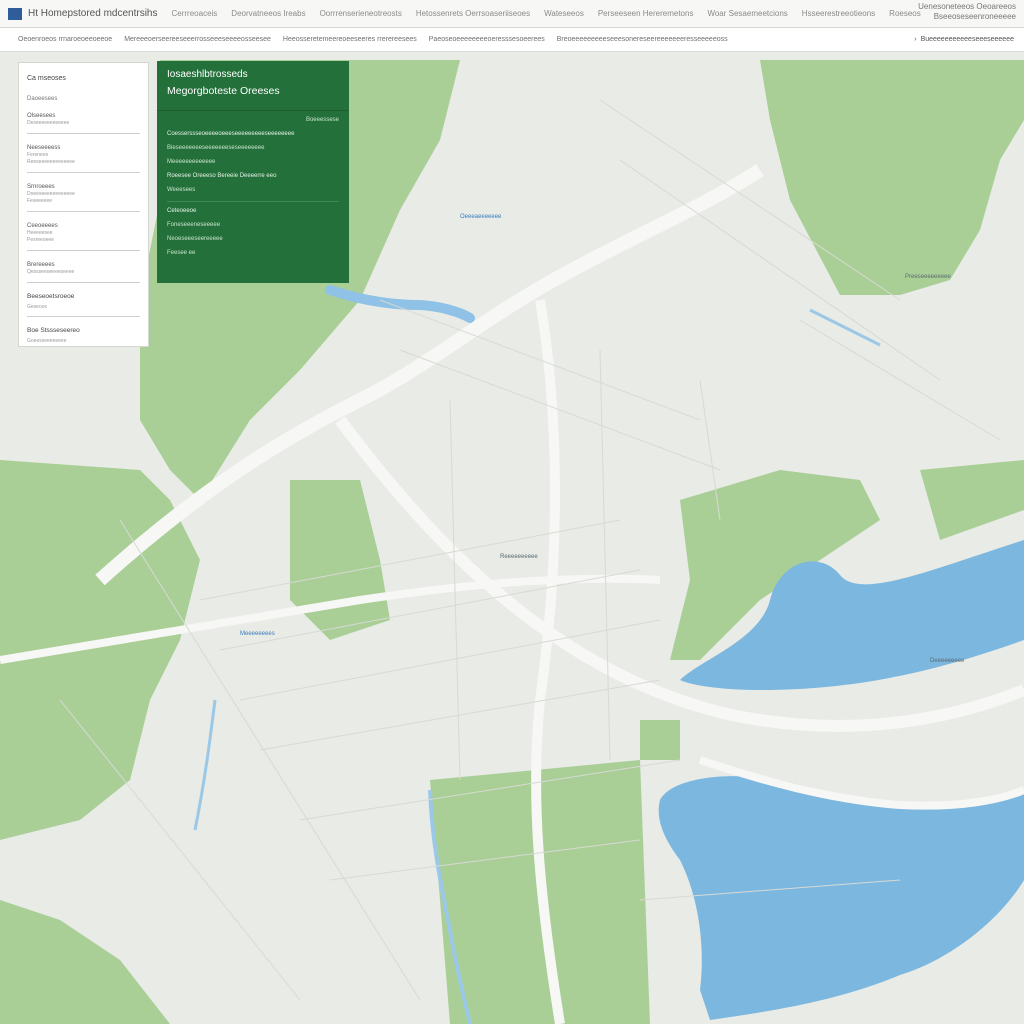 This screenshot has width=1024, height=1024. What do you see at coordinates (974, 16) in the screenshot?
I see `account-line-2: Bseeoseseenroneeeee` at bounding box center [974, 16].